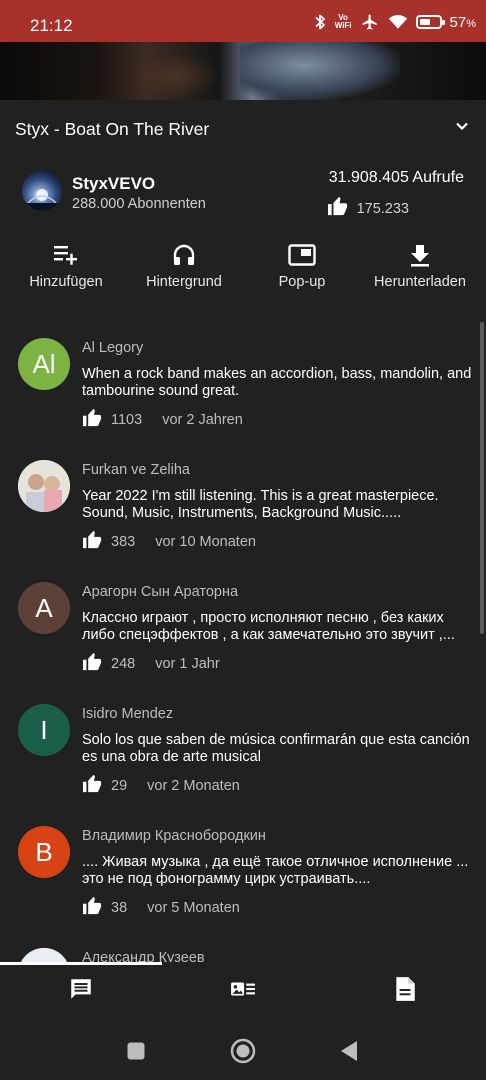 This screenshot has width=486, height=1080. What do you see at coordinates (143, 956) in the screenshot?
I see `comment-author: Александр Кузеев` at bounding box center [143, 956].